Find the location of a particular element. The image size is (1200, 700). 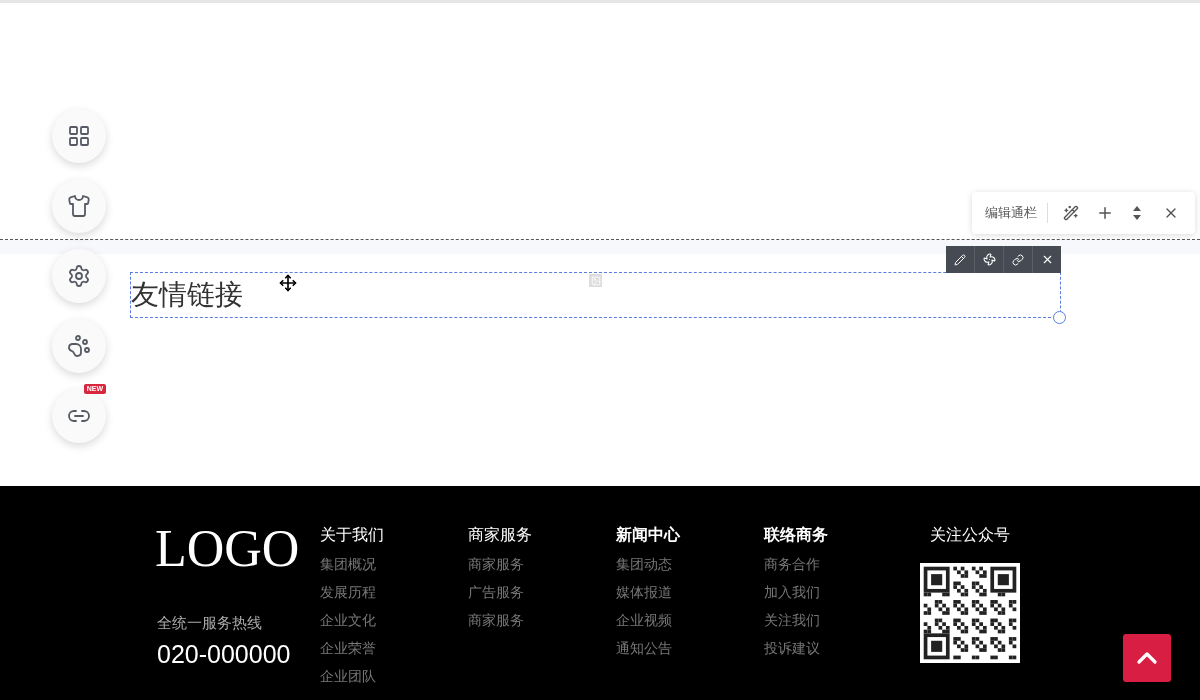

sort-icon is located at coordinates (1137, 213).